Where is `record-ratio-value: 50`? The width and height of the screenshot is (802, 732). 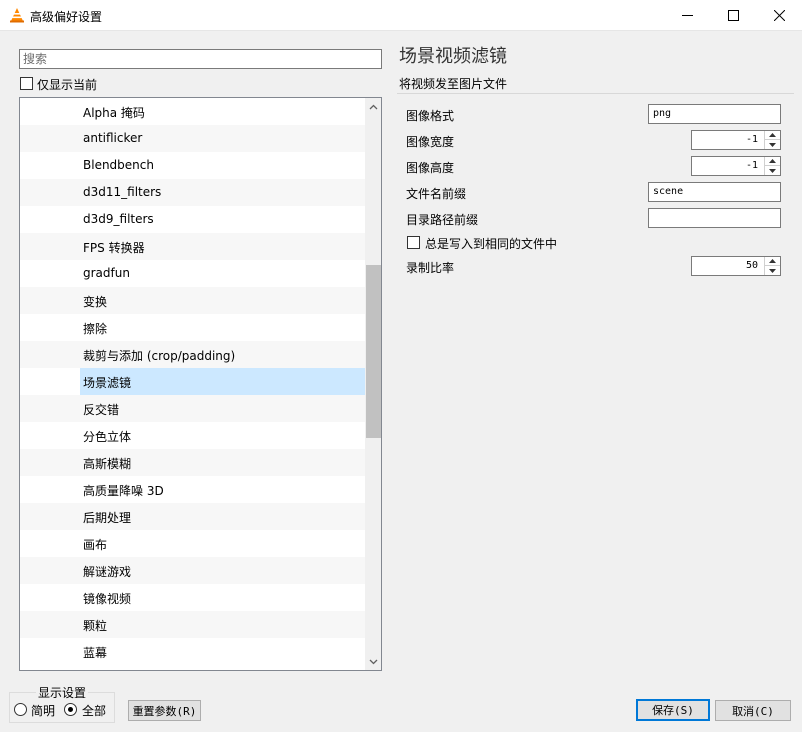
record-ratio-value: 50 is located at coordinates (751, 265).